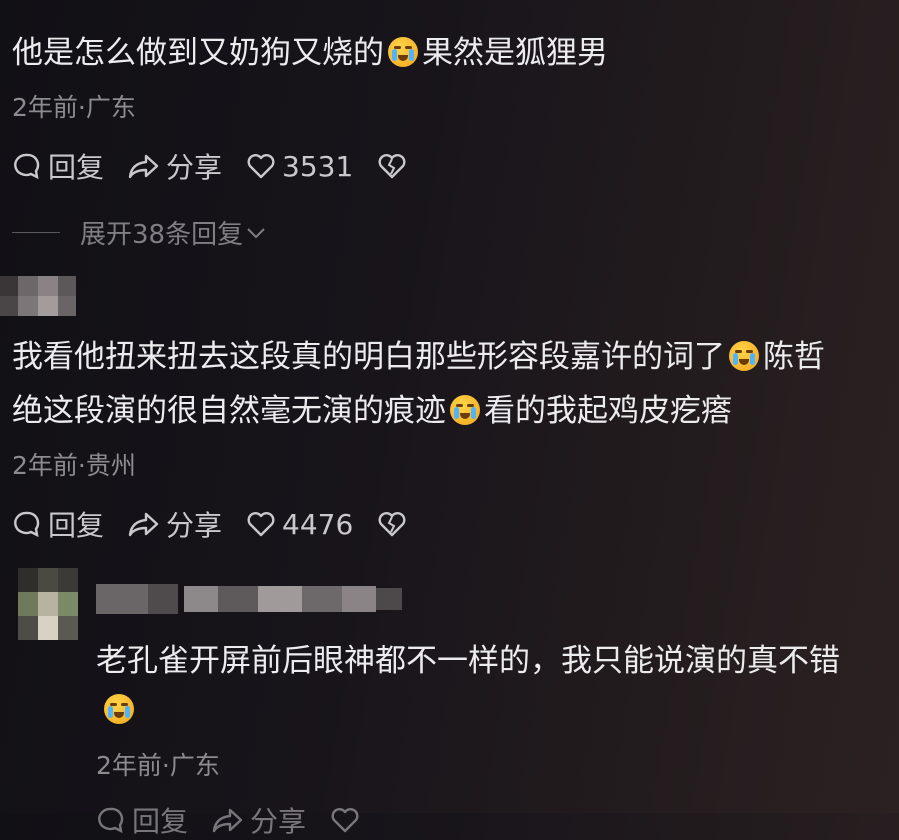 The image size is (899, 840). I want to click on comment-3-emoji-line, so click(119, 709).